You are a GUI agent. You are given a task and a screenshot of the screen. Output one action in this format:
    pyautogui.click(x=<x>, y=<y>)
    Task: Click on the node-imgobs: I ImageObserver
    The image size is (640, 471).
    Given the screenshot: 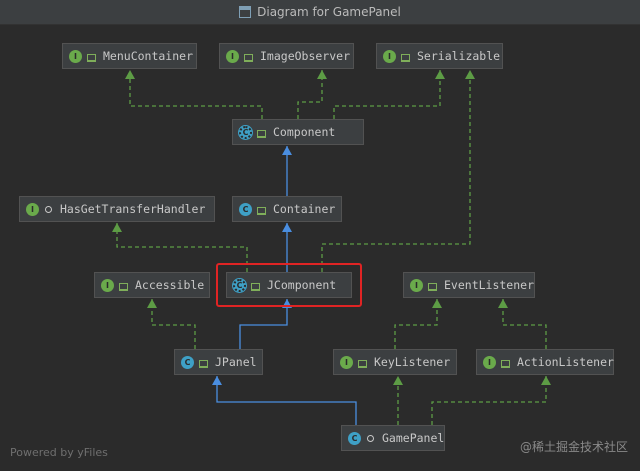 What is the action you would take?
    pyautogui.click(x=286, y=56)
    